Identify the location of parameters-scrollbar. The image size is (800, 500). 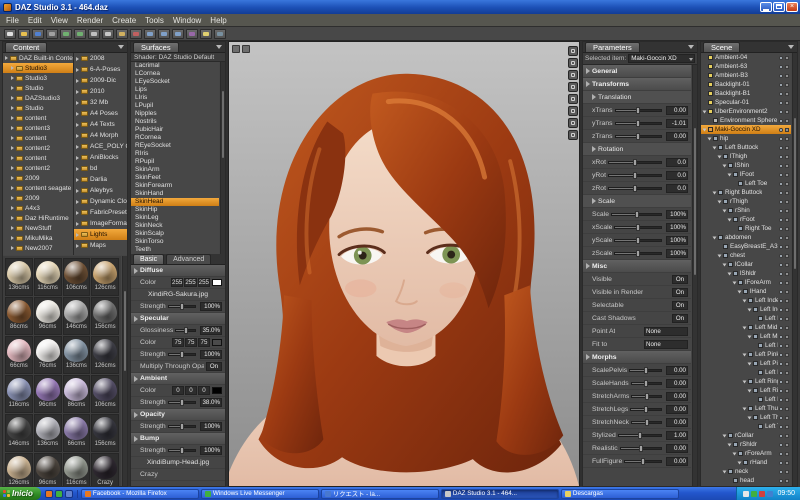
(694, 275).